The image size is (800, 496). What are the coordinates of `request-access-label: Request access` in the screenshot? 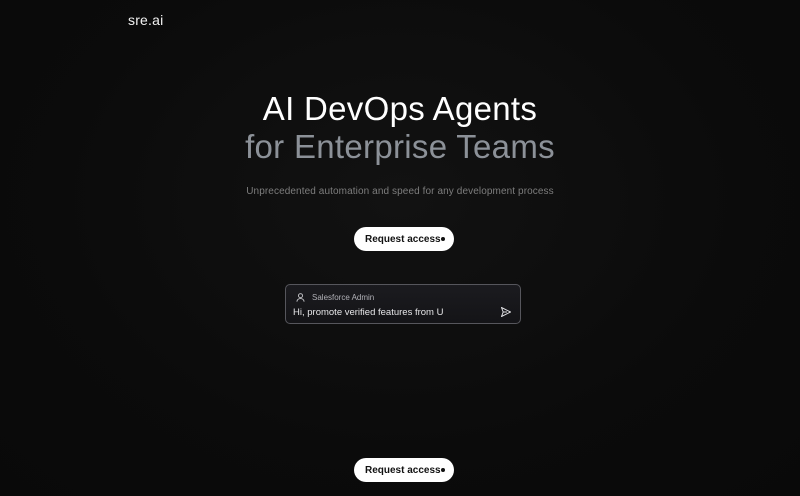 It's located at (403, 239).